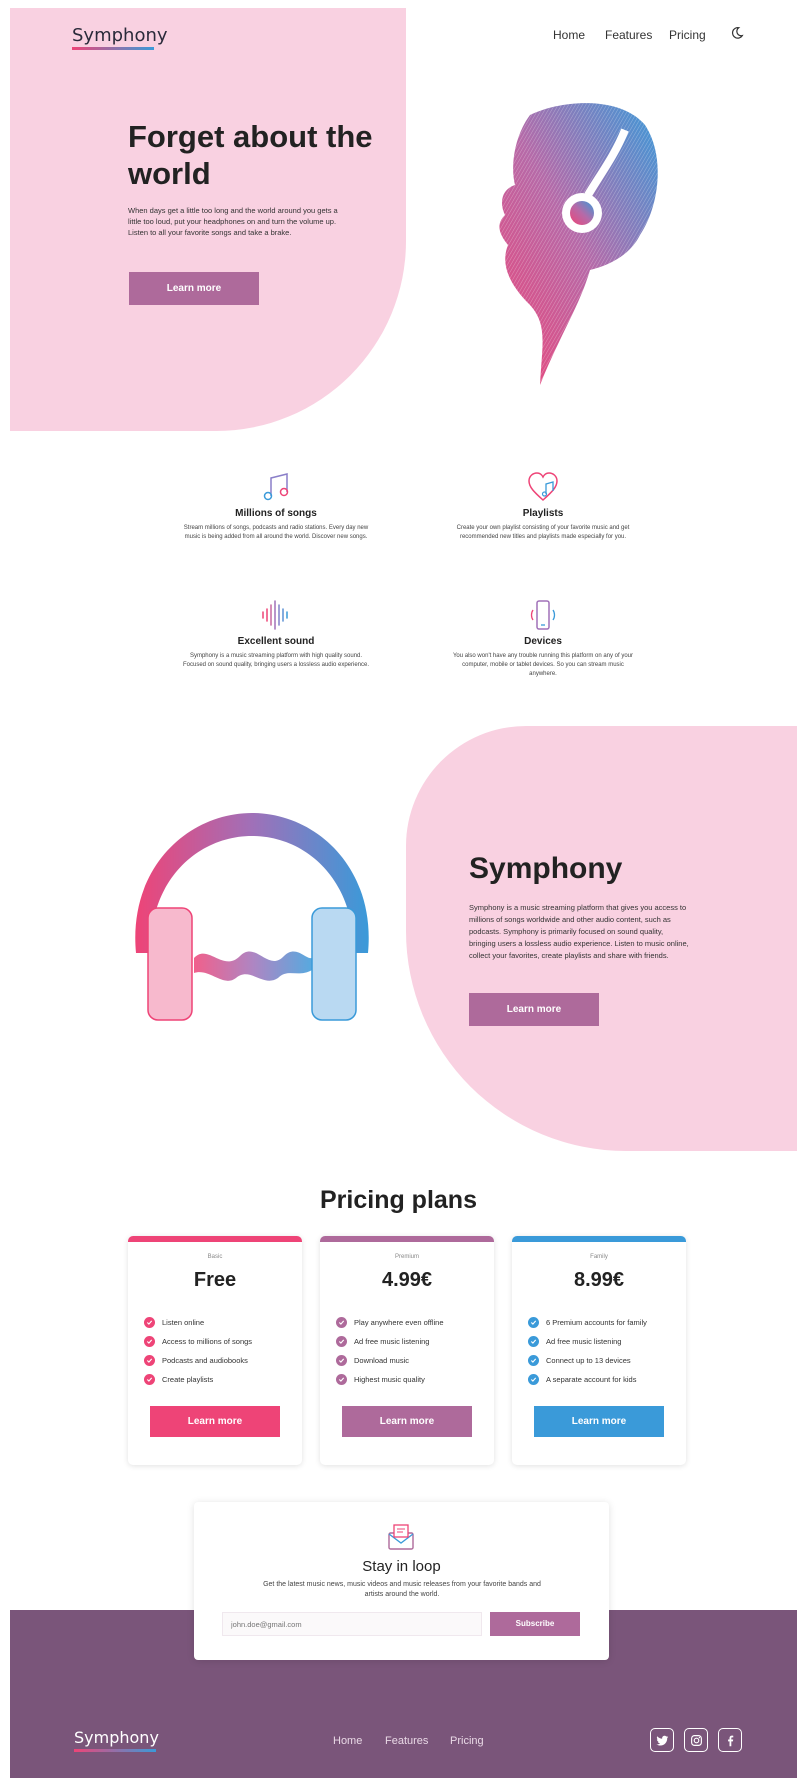 The image size is (797, 1778). Describe the element at coordinates (183, 1322) in the screenshot. I see `plan-feature: Listen online` at that location.